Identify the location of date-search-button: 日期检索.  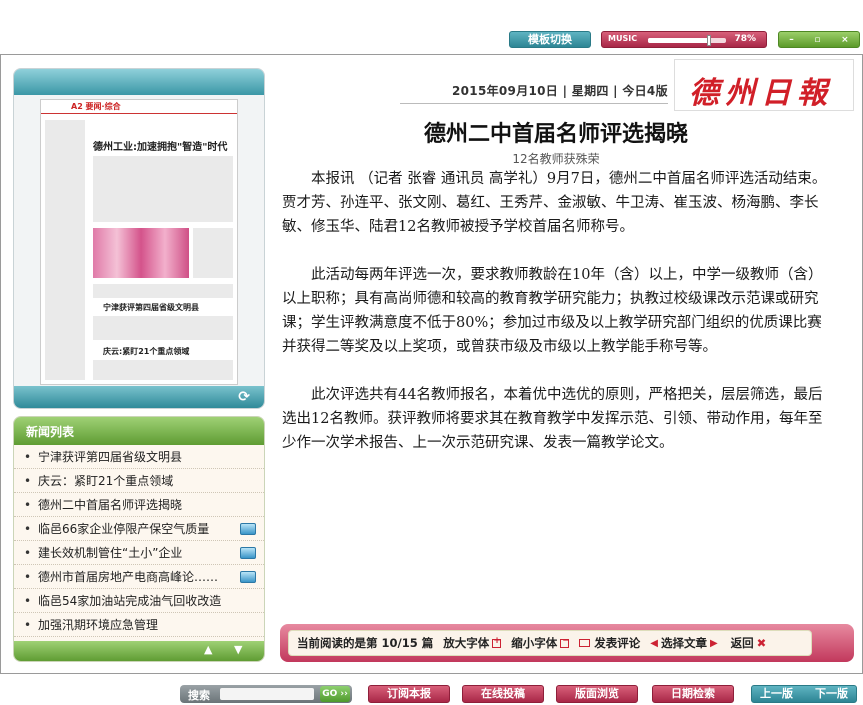
(693, 694).